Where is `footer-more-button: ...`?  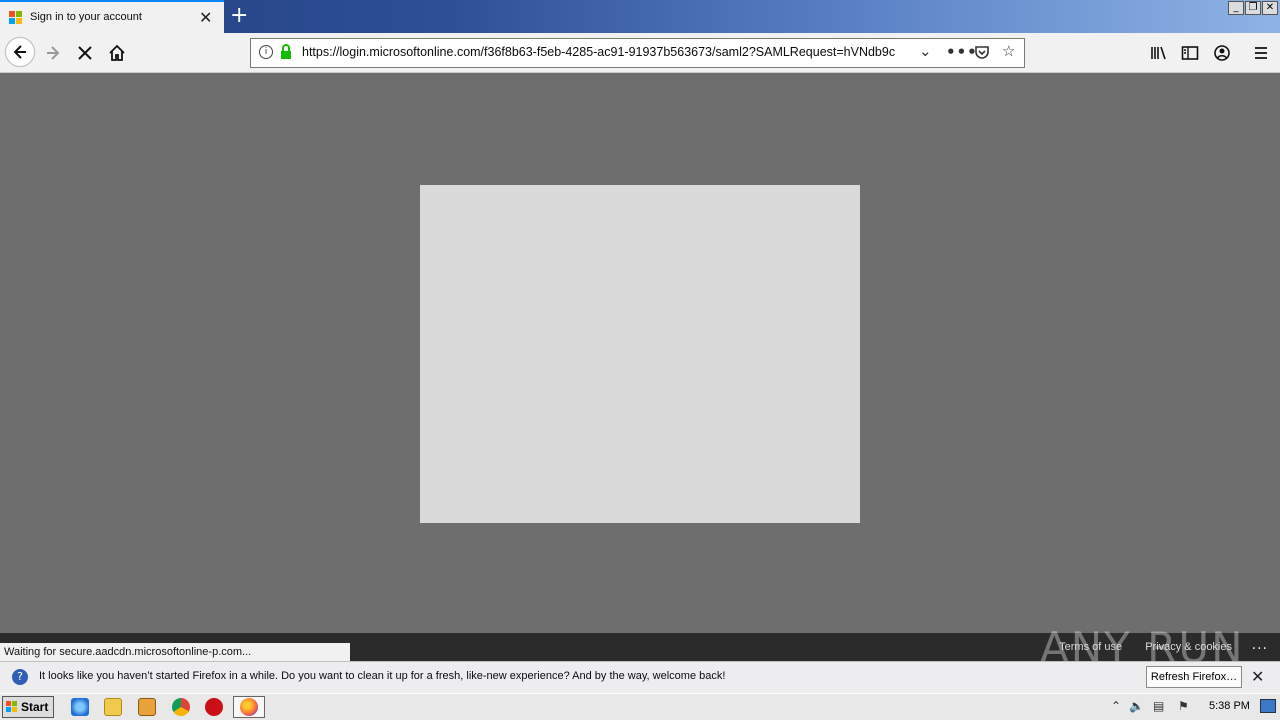 footer-more-button: ... is located at coordinates (1260, 645).